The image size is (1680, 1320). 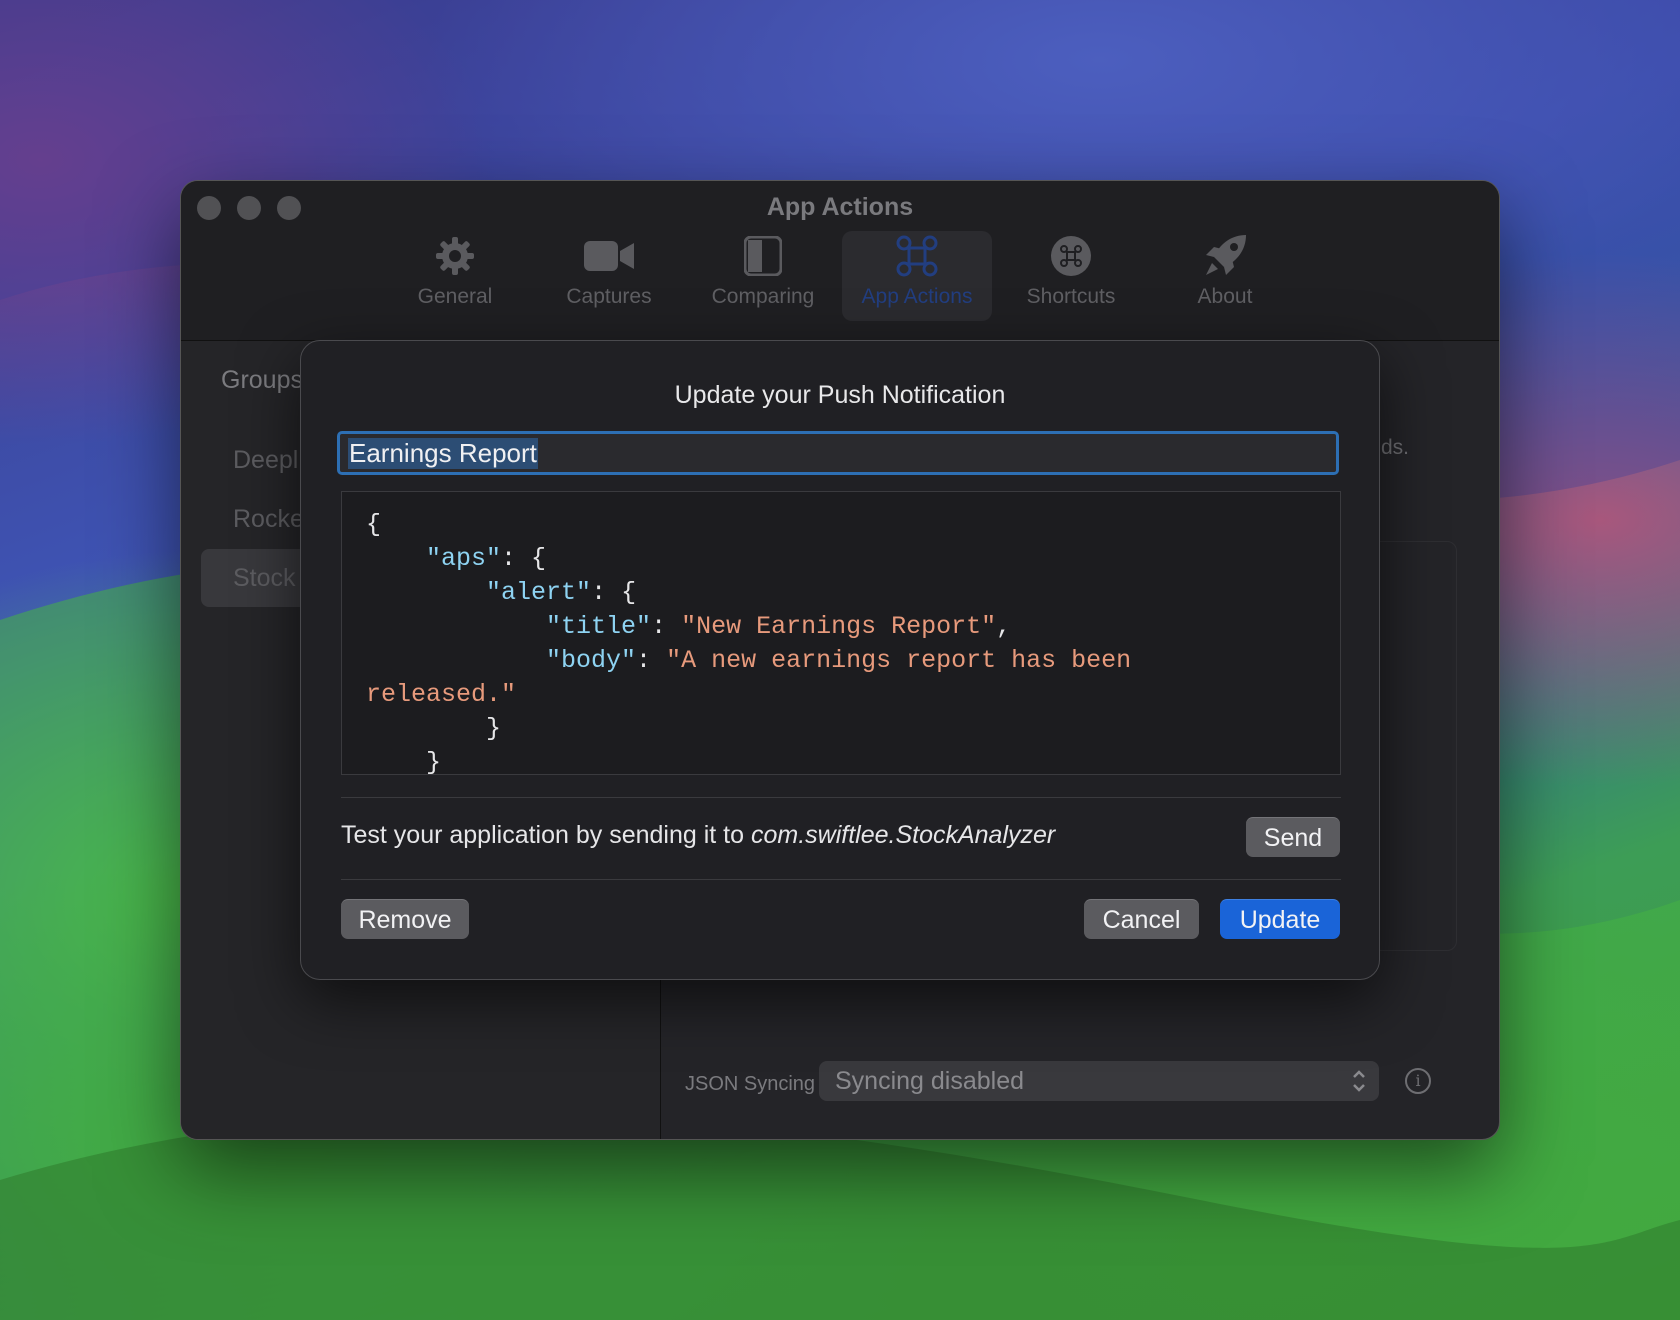 What do you see at coordinates (591, 660) in the screenshot?
I see `json-key-body: "body"` at bounding box center [591, 660].